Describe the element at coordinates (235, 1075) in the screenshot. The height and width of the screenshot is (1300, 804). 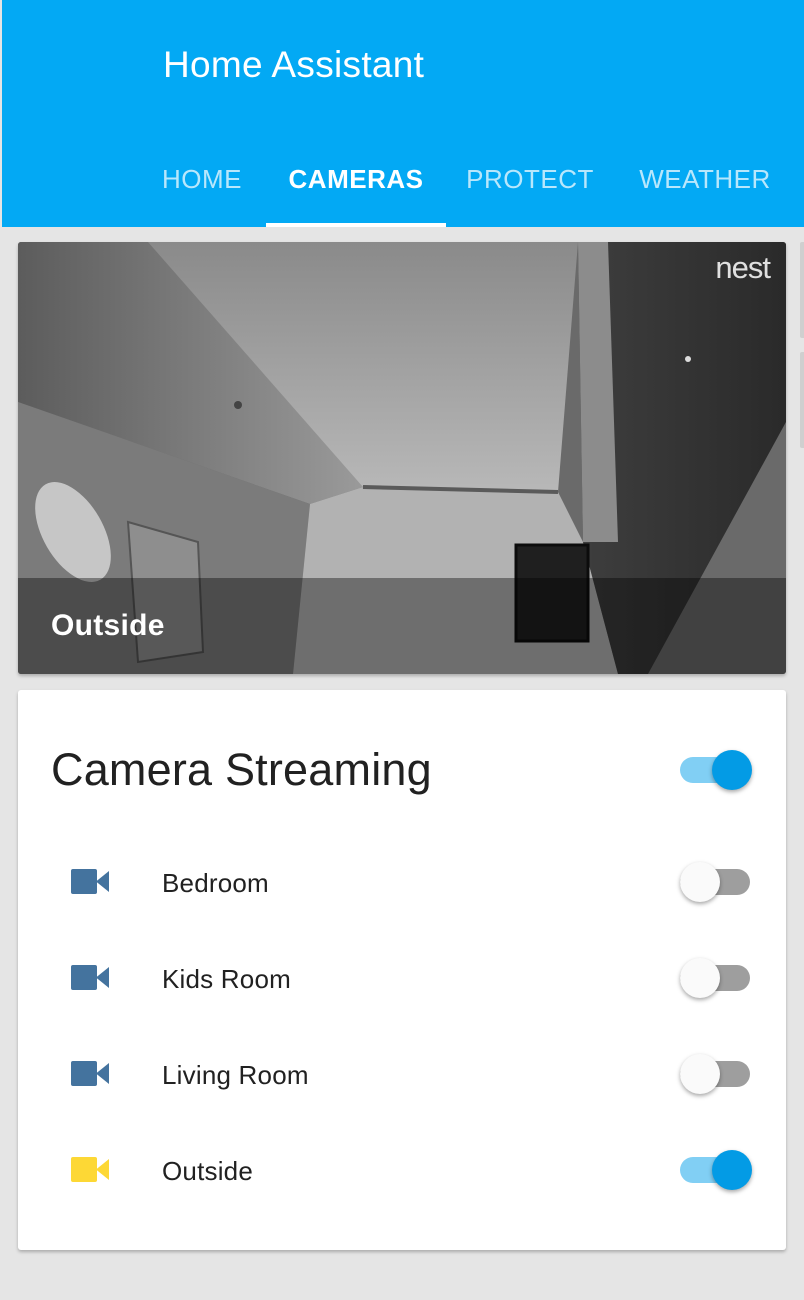
I see `entity-label: Living Room` at that location.